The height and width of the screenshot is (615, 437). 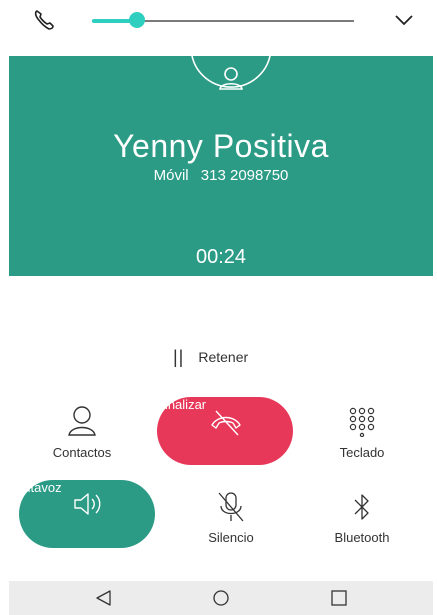 What do you see at coordinates (362, 537) in the screenshot?
I see `bluetooth-label: Bluetooth` at bounding box center [362, 537].